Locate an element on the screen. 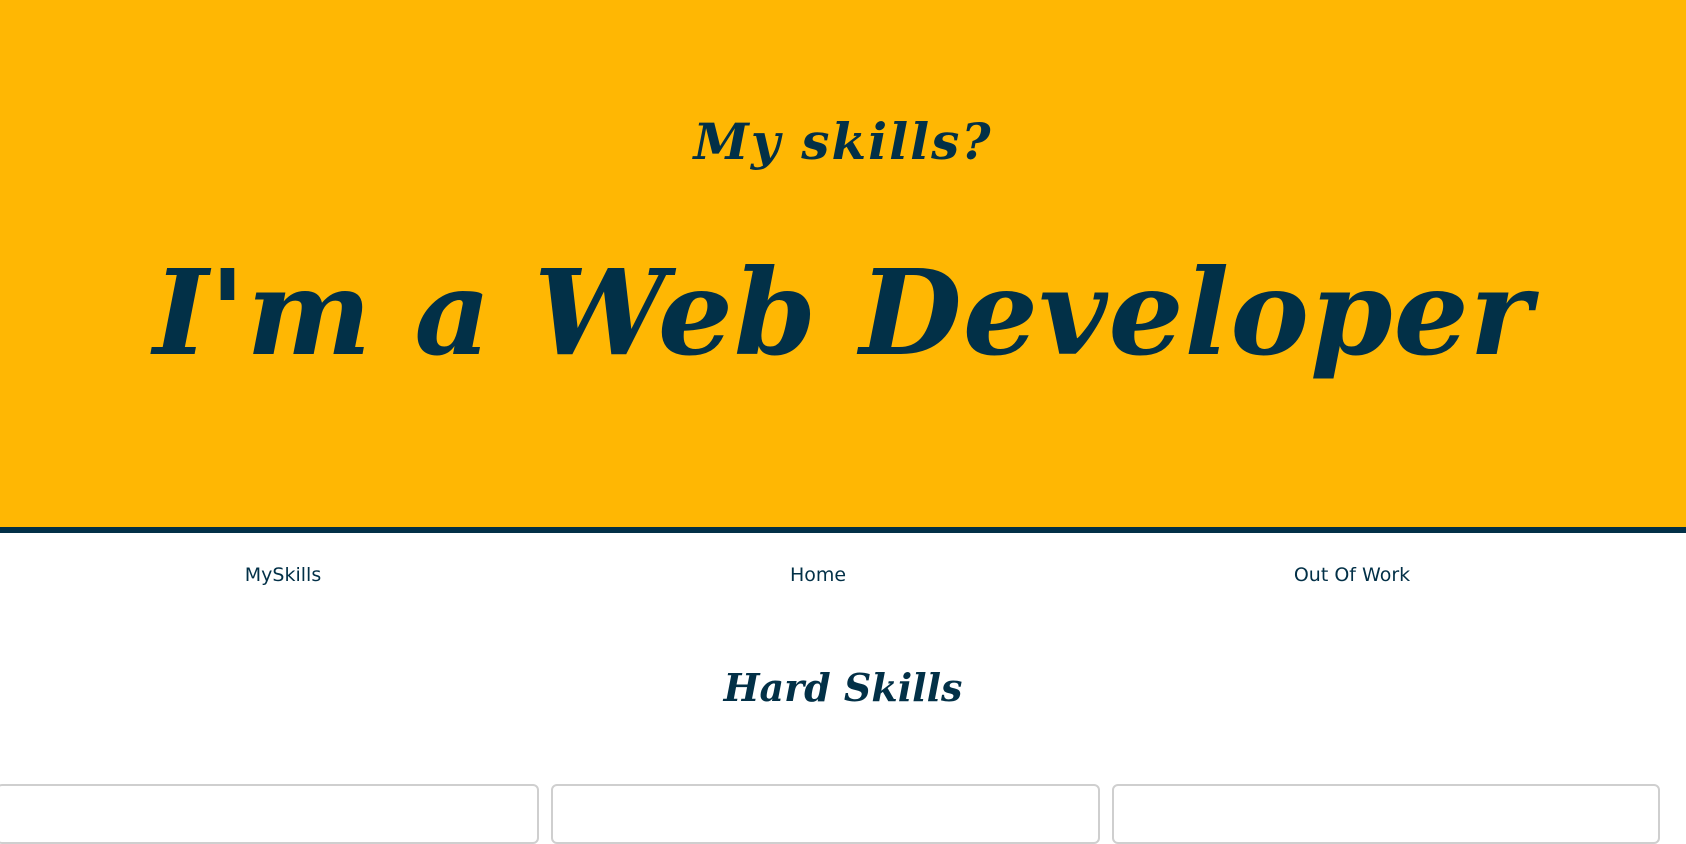  section-title-hard-skills: Hard Skills is located at coordinates (843, 687).